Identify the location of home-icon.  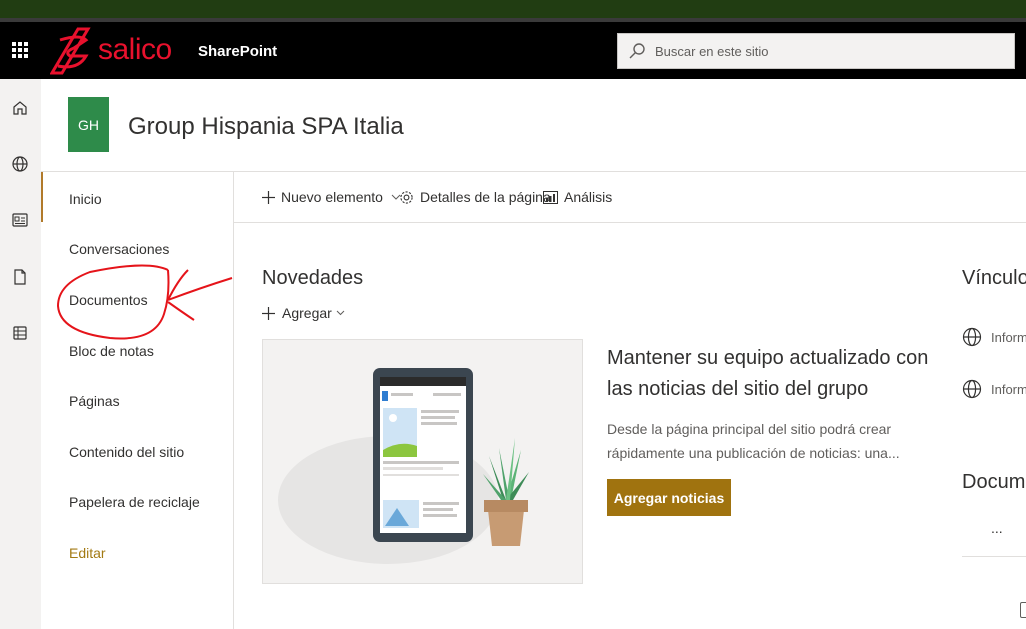
(20, 108).